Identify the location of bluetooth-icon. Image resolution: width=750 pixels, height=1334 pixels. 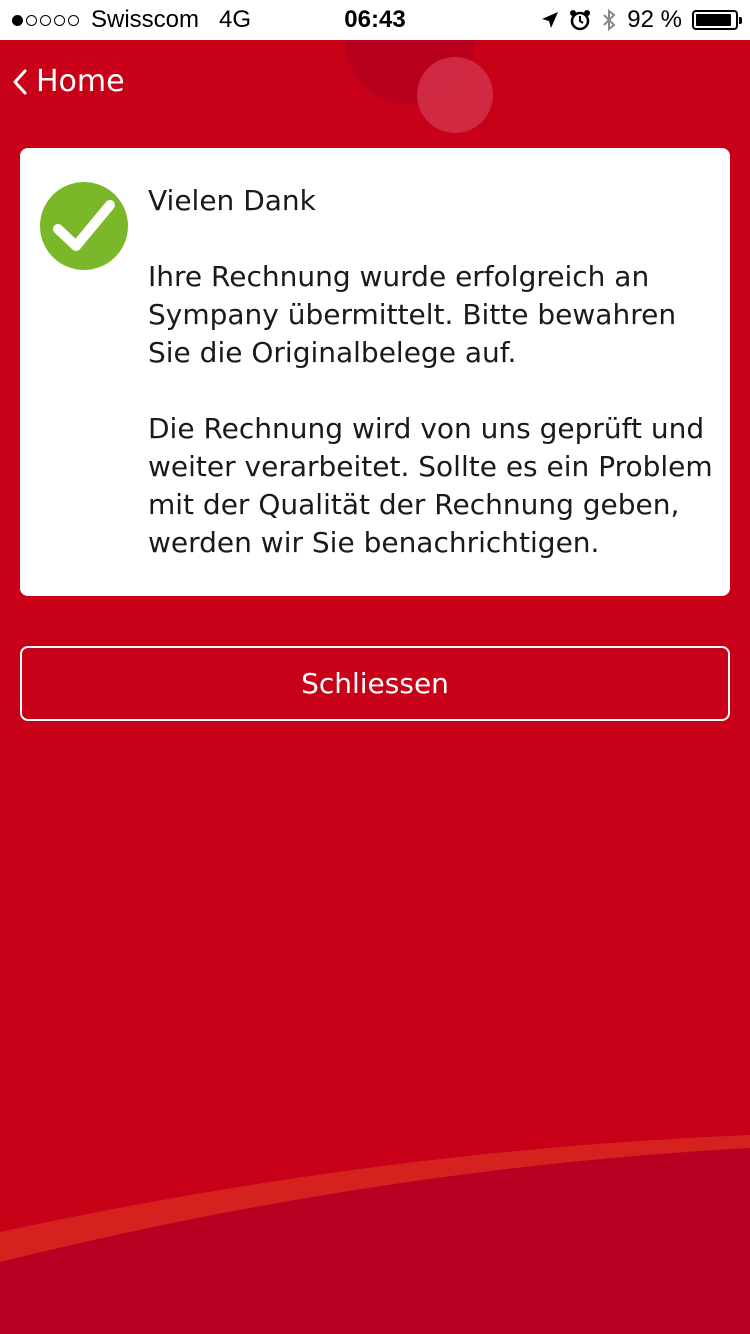
(609, 20).